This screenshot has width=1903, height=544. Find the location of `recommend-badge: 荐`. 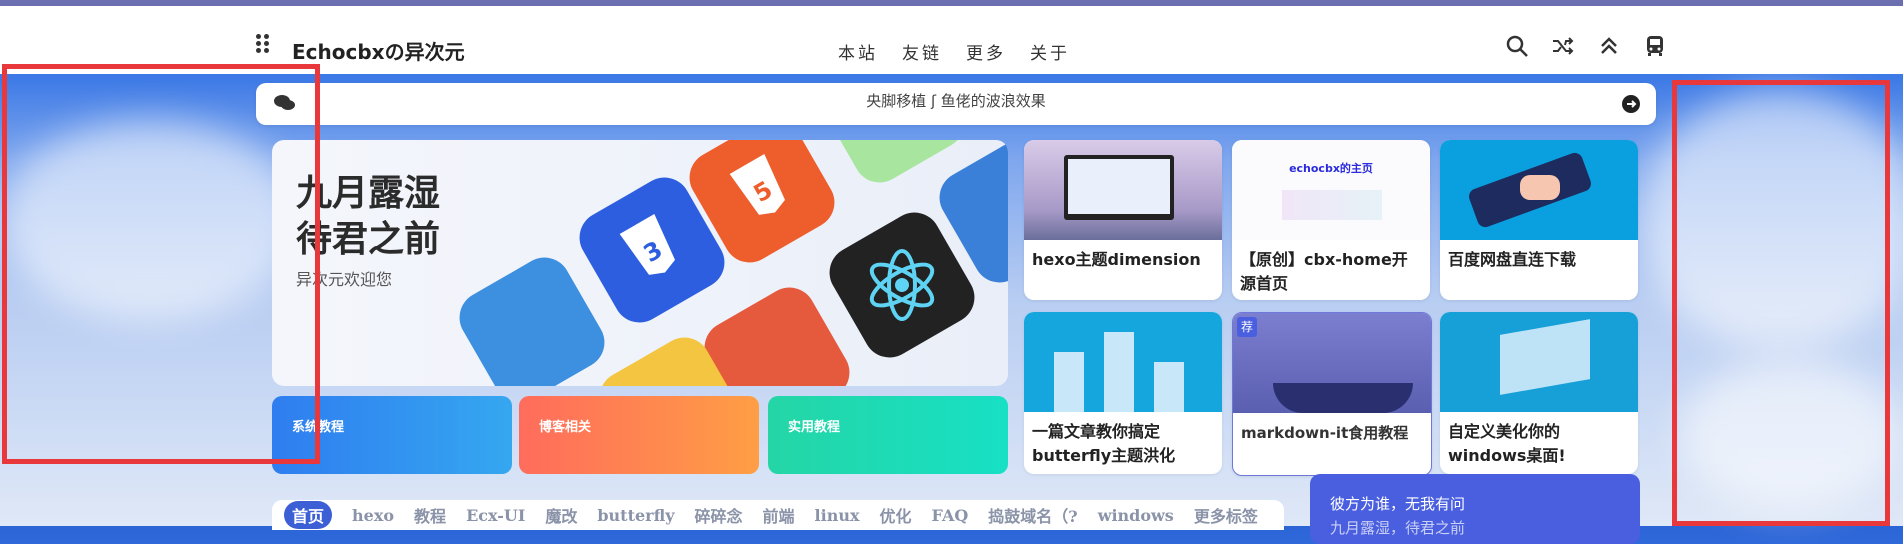

recommend-badge: 荐 is located at coordinates (1247, 327).